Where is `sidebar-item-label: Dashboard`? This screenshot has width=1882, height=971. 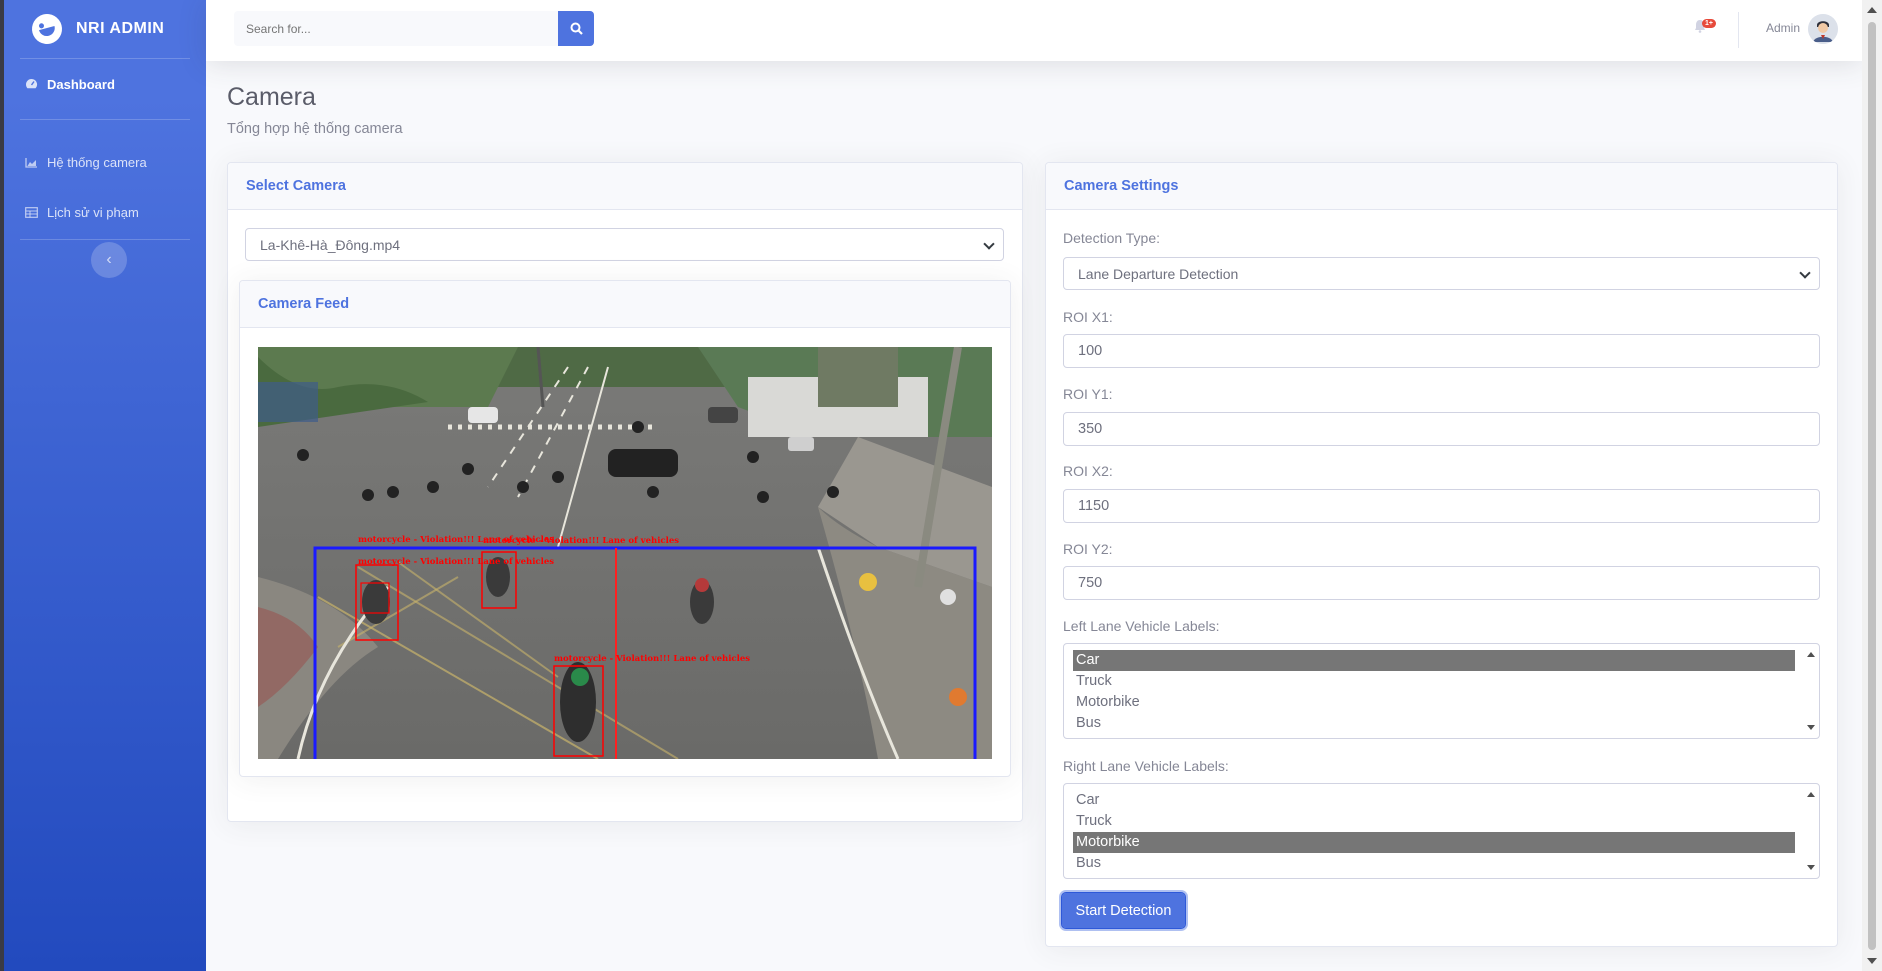
sidebar-item-label: Dashboard is located at coordinates (81, 84).